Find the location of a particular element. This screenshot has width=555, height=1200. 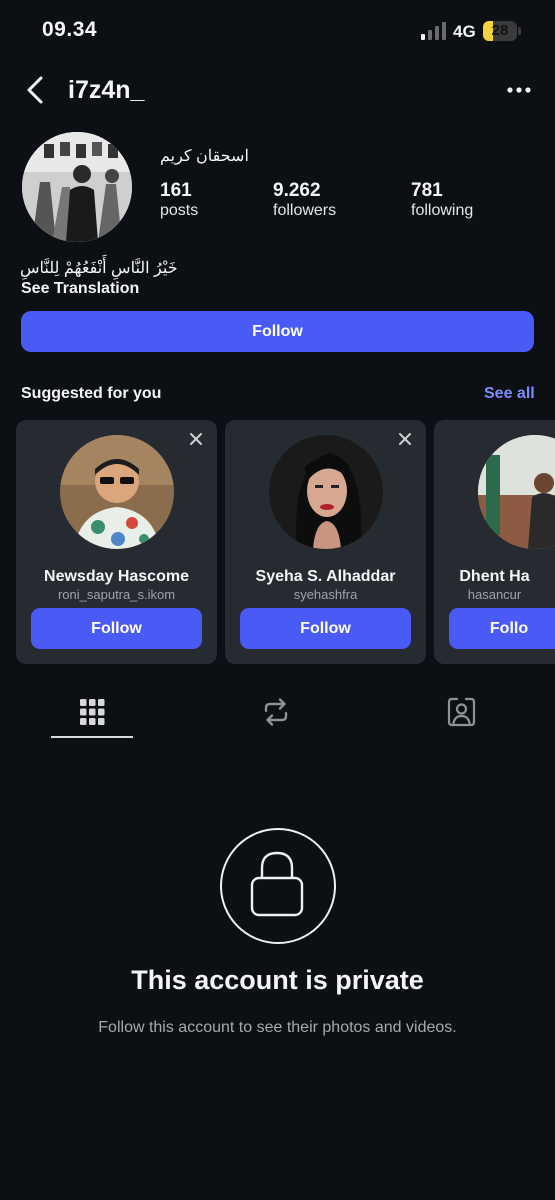

following-label: following is located at coordinates (442, 211).